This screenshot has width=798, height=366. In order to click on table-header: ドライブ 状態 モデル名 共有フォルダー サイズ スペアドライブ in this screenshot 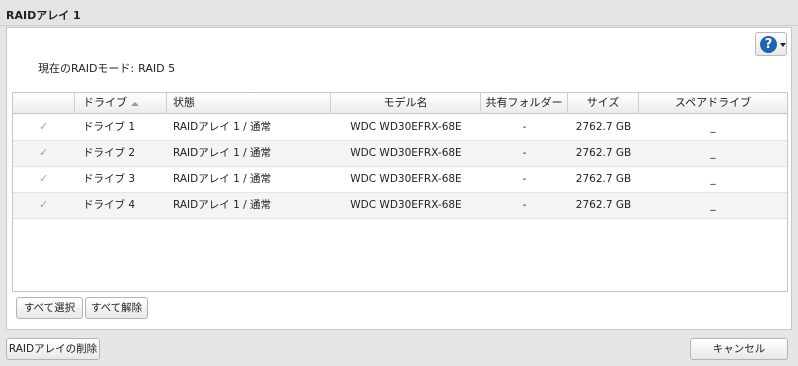, I will do `click(400, 103)`.